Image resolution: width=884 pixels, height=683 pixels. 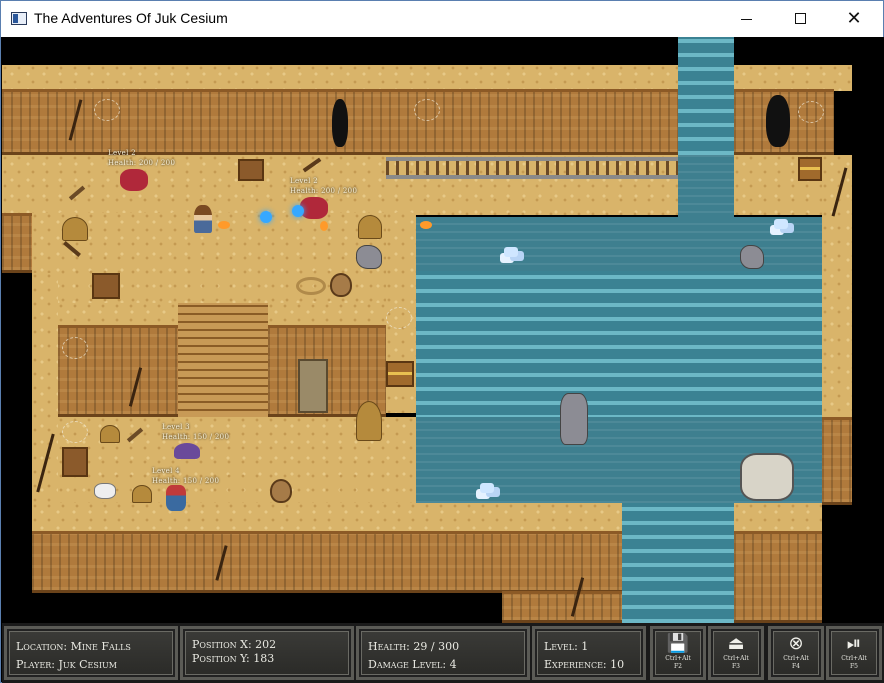 What do you see at coordinates (796, 666) in the screenshot?
I see `quit-shortcut-key: F4` at bounding box center [796, 666].